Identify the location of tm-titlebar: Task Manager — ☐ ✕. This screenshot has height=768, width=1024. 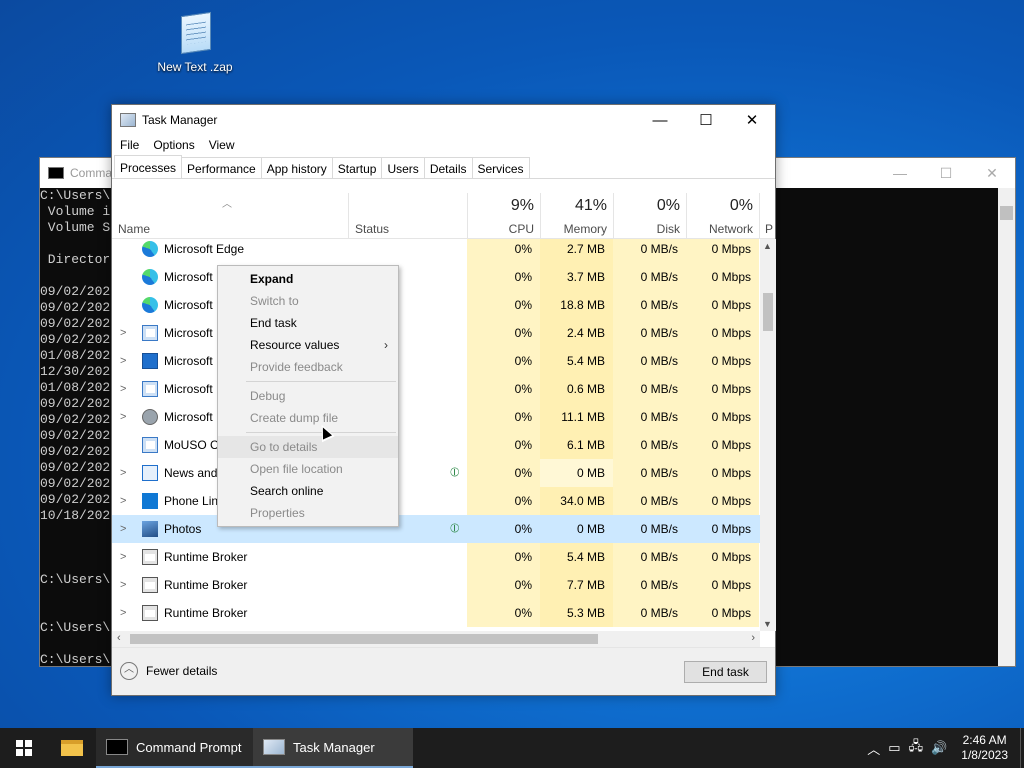
(443, 120).